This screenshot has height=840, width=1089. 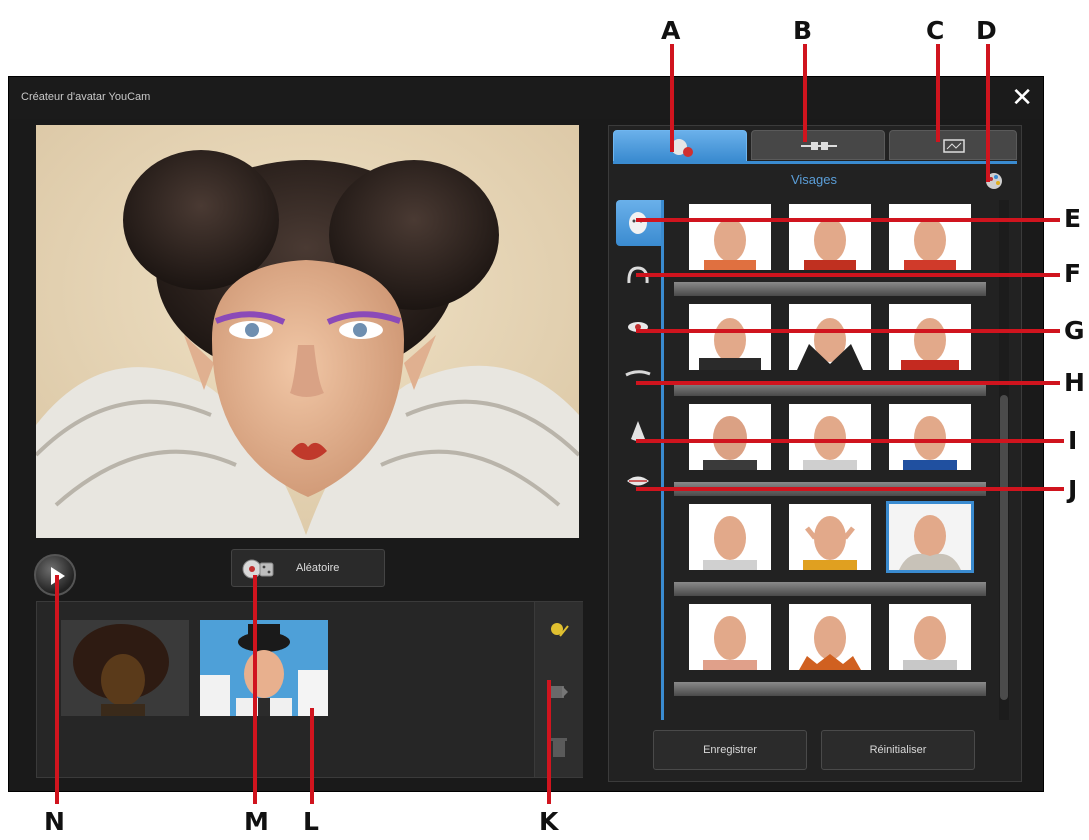 What do you see at coordinates (815, 162) in the screenshot?
I see `tab-underline` at bounding box center [815, 162].